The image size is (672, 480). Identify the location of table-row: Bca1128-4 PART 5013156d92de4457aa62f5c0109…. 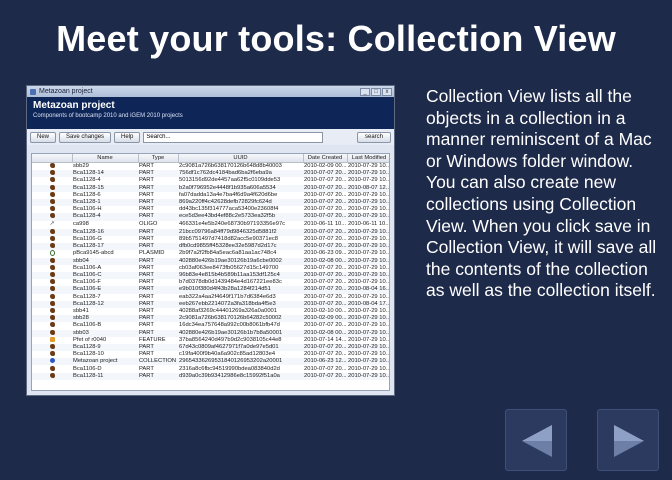
(210, 180).